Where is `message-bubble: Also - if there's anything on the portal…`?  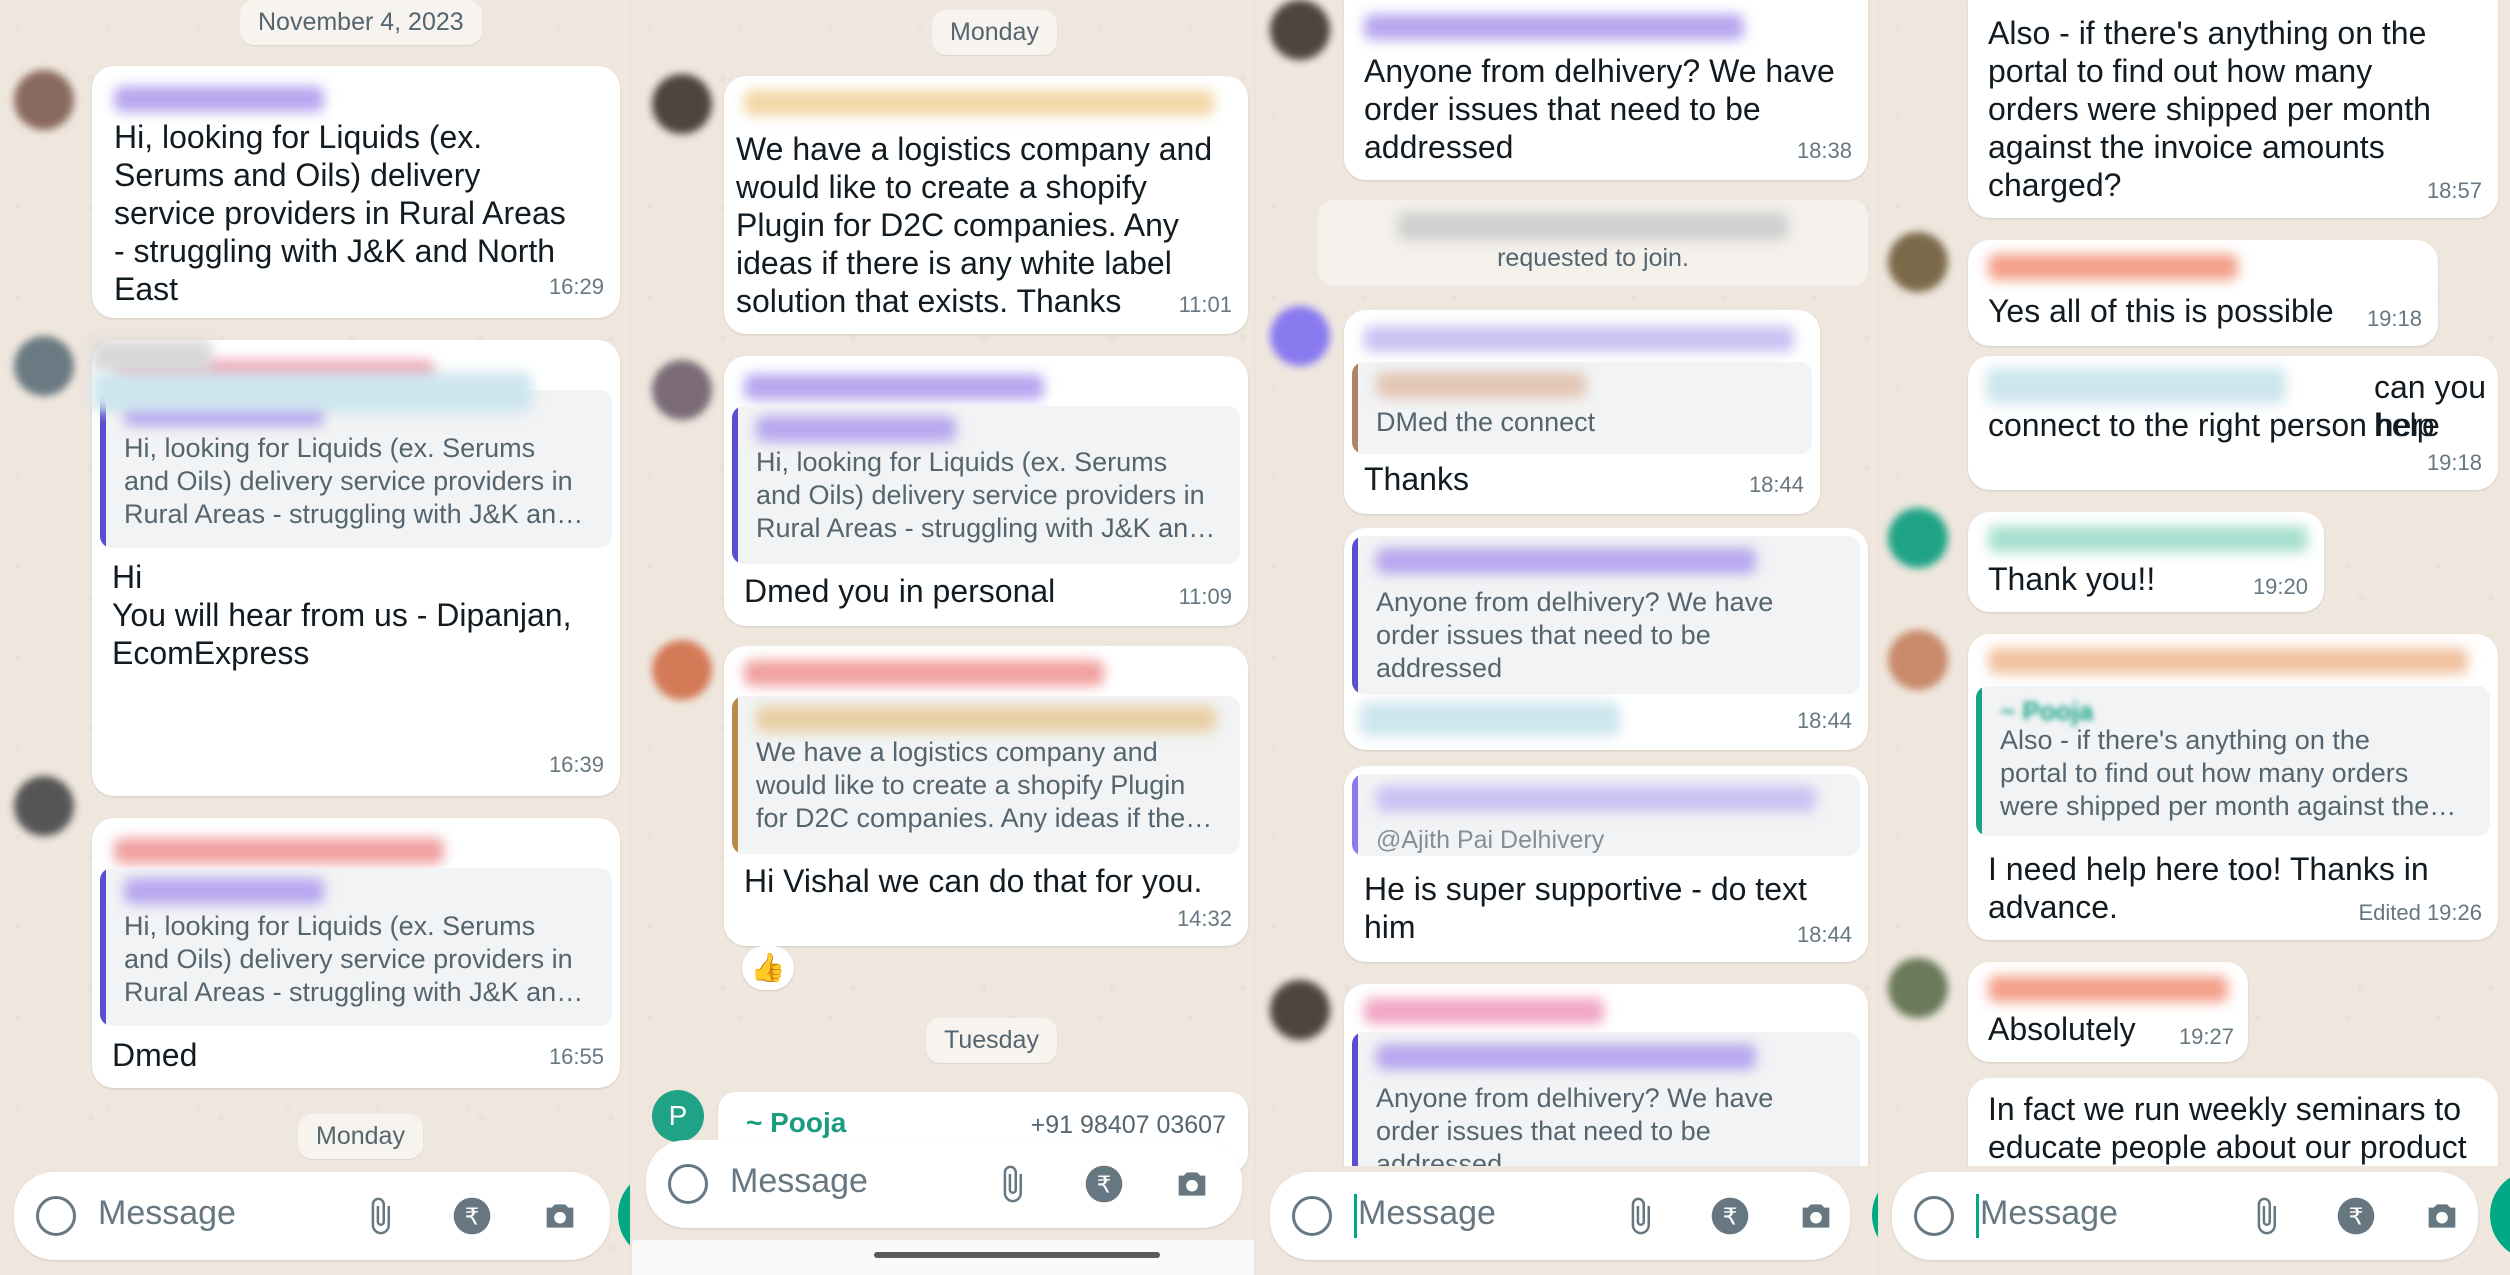 message-bubble: Also - if there's anything on the portal… is located at coordinates (2233, 109).